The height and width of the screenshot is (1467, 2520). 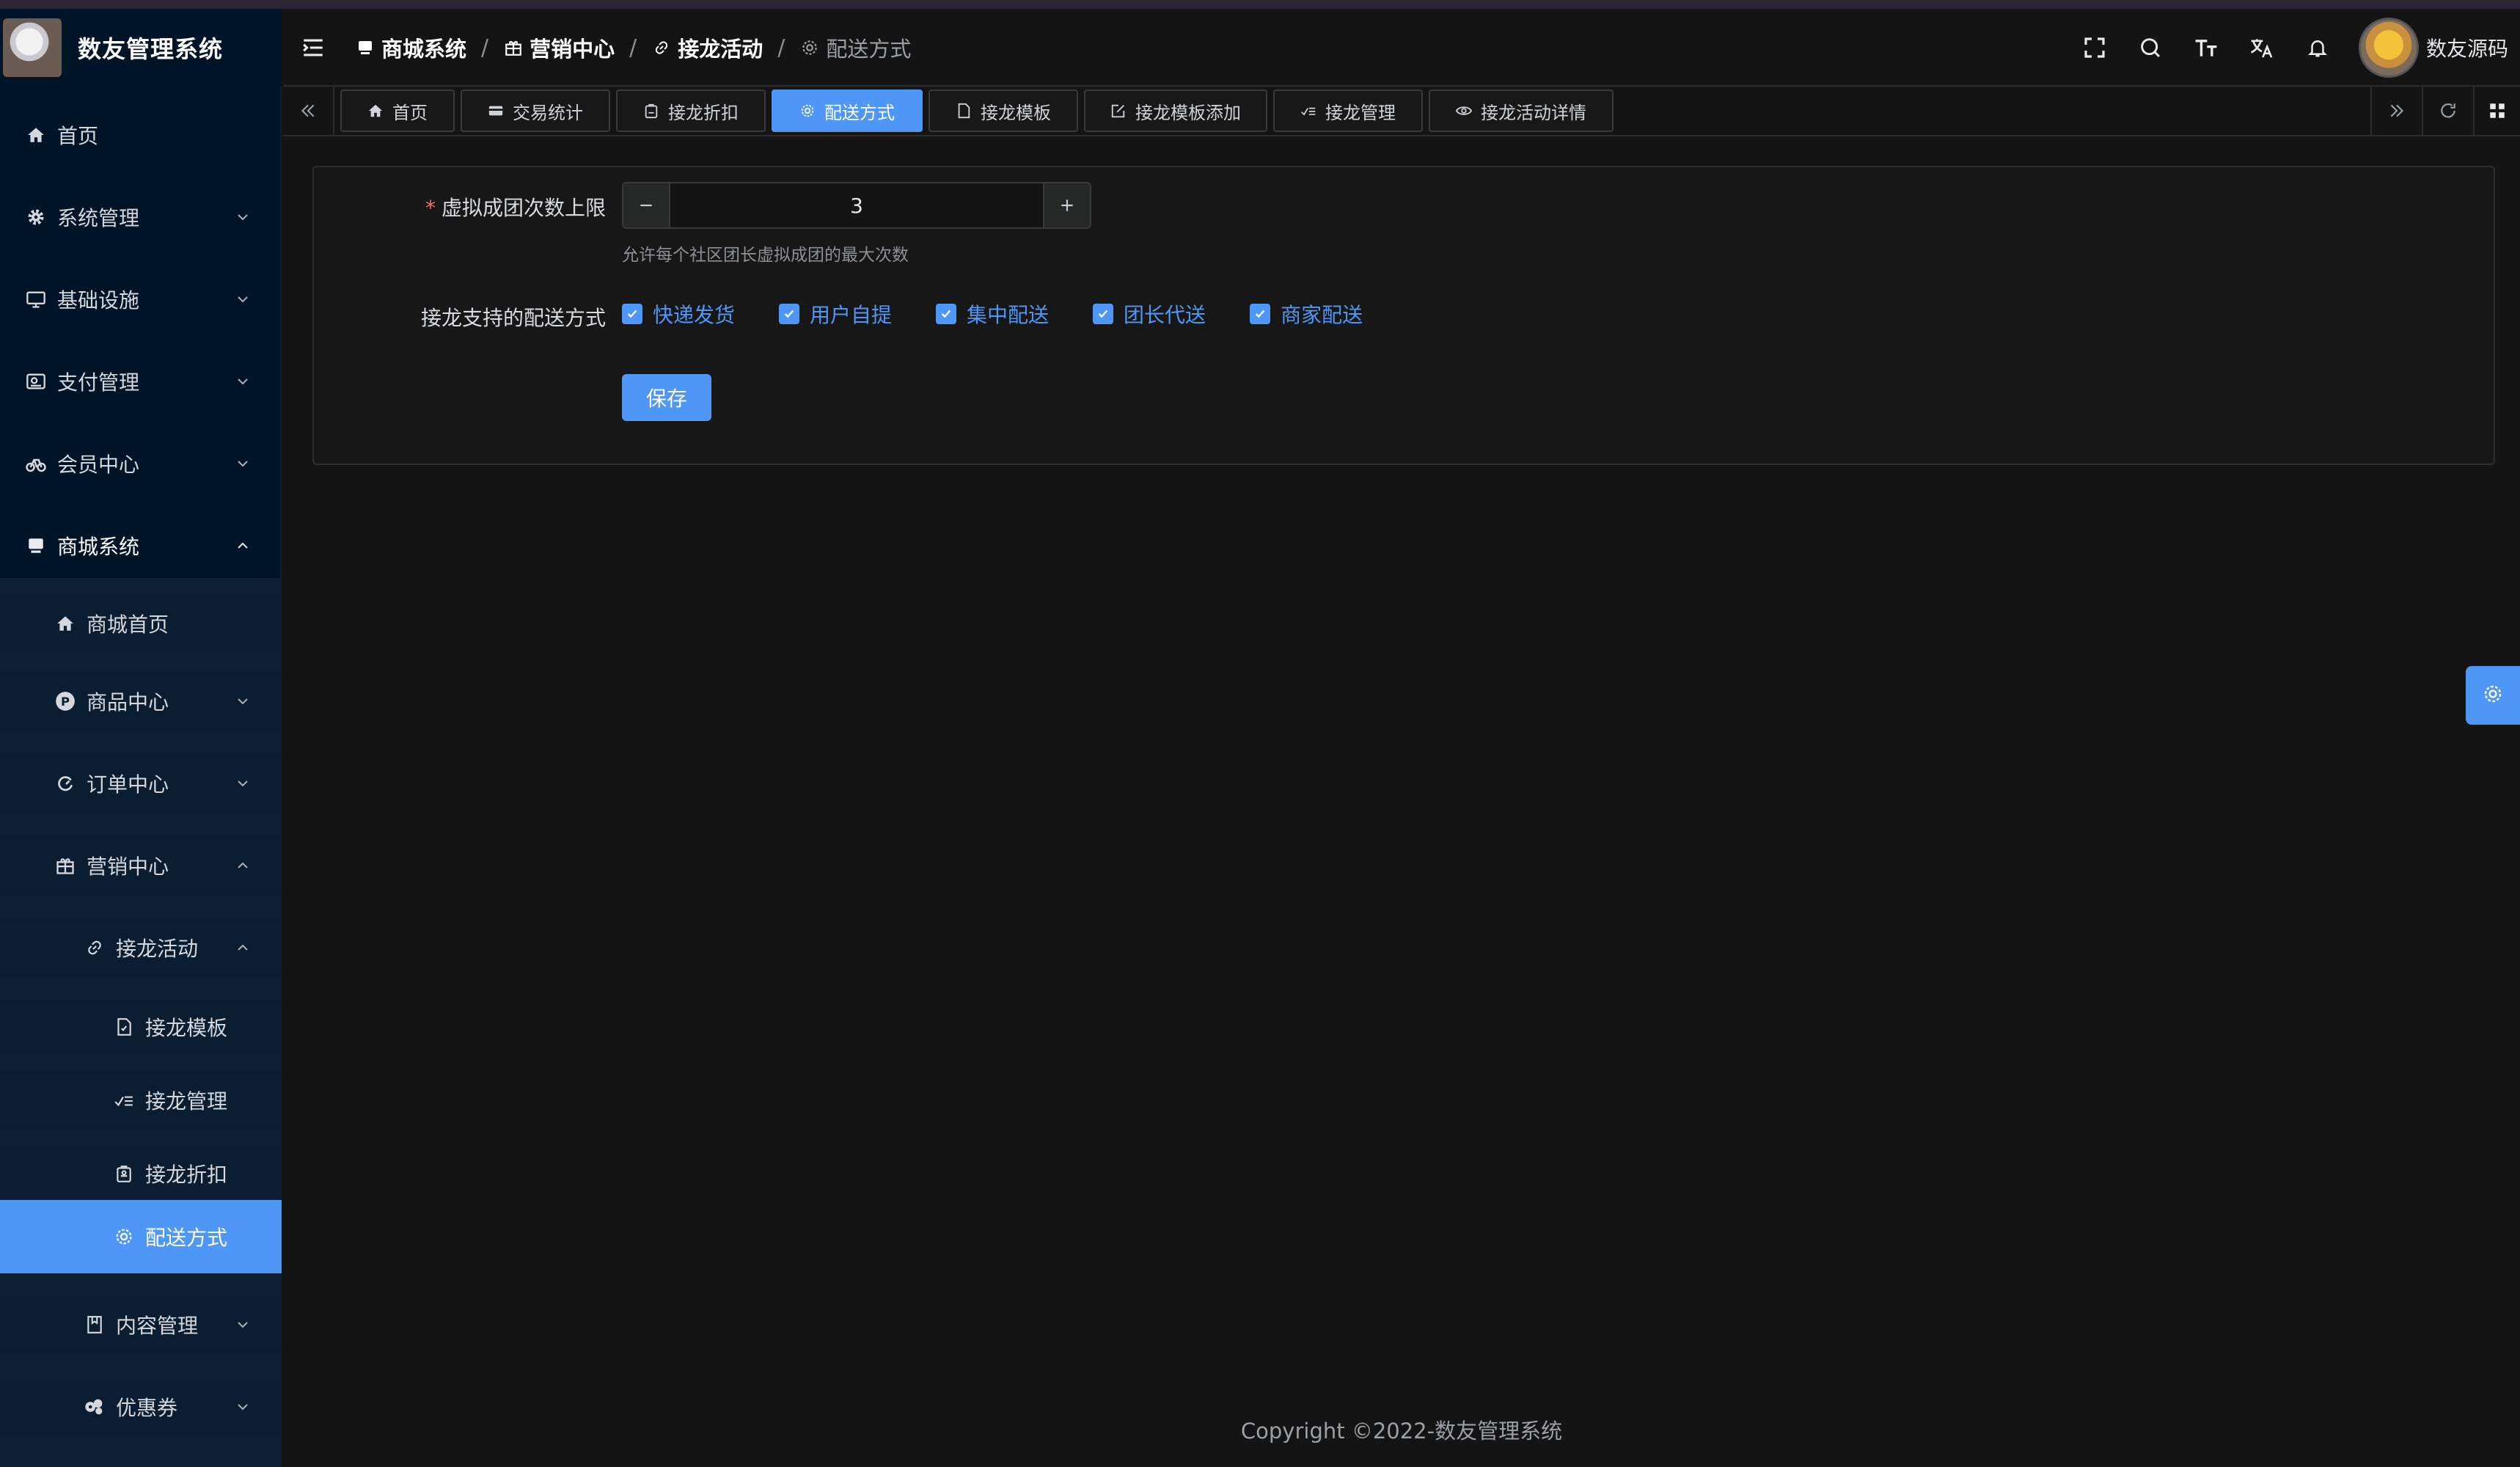 I want to click on refresh-icon, so click(x=2447, y=111).